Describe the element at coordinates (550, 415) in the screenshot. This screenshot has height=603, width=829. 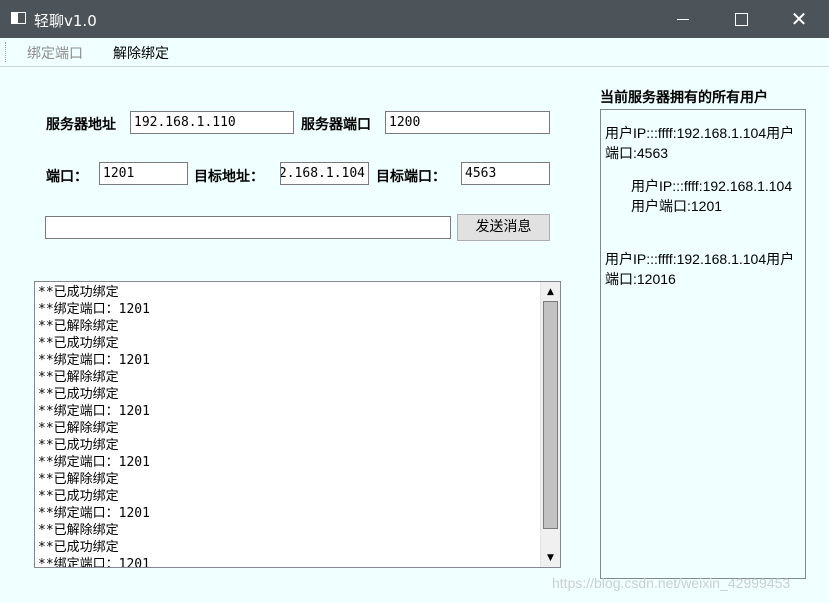
I see `scroll-thumb` at that location.